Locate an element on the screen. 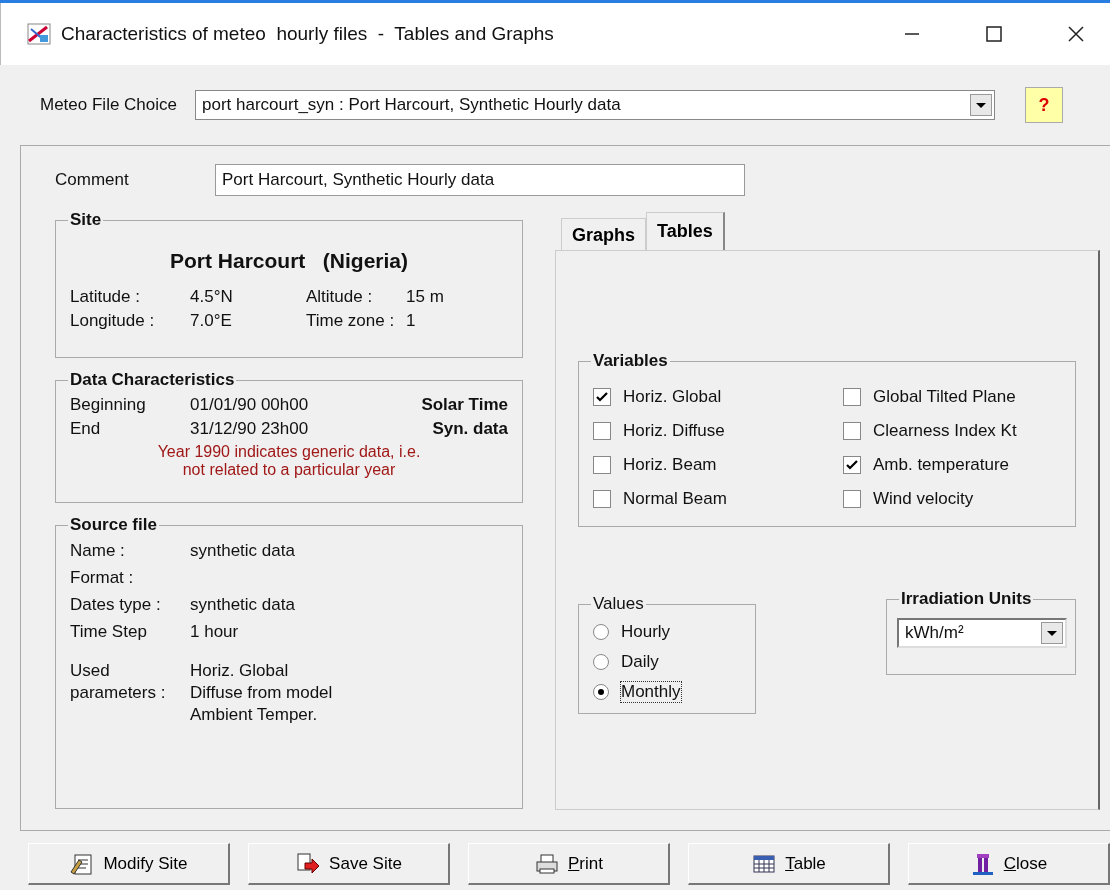 This screenshot has width=1110, height=890. warning-text: Year 1990 indicates generic data, i.e. is located at coordinates (289, 452).